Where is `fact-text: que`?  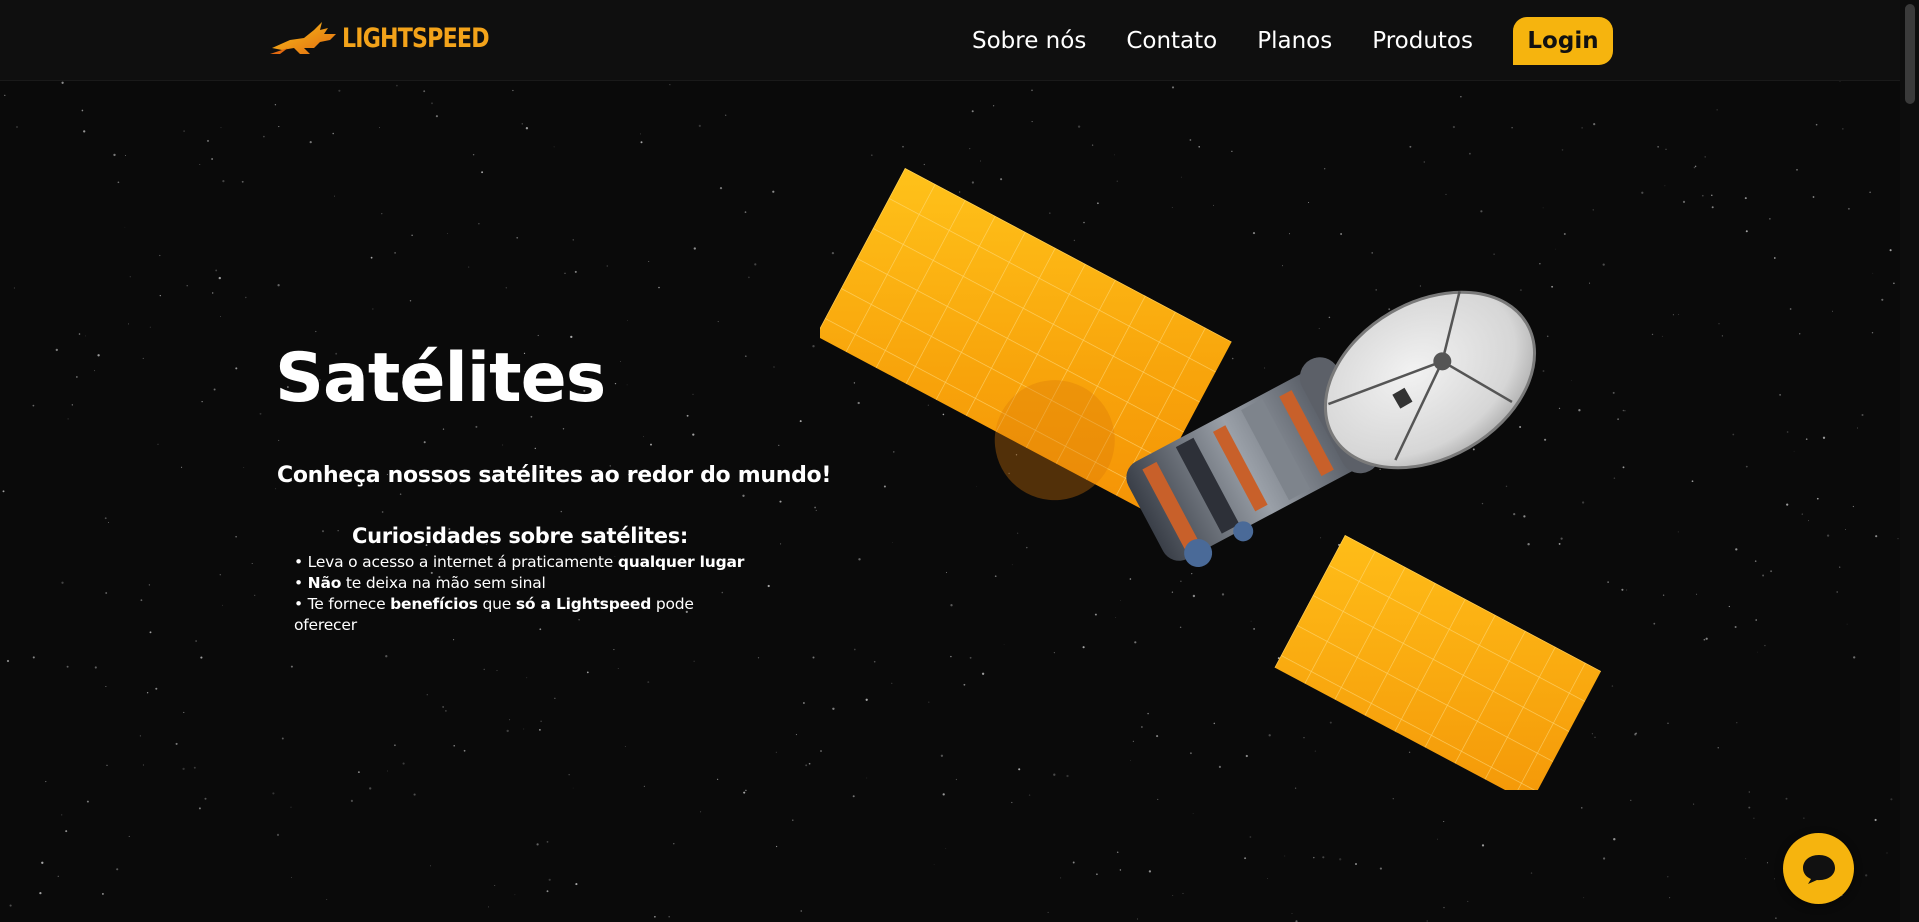
fact-text: que is located at coordinates (496, 604).